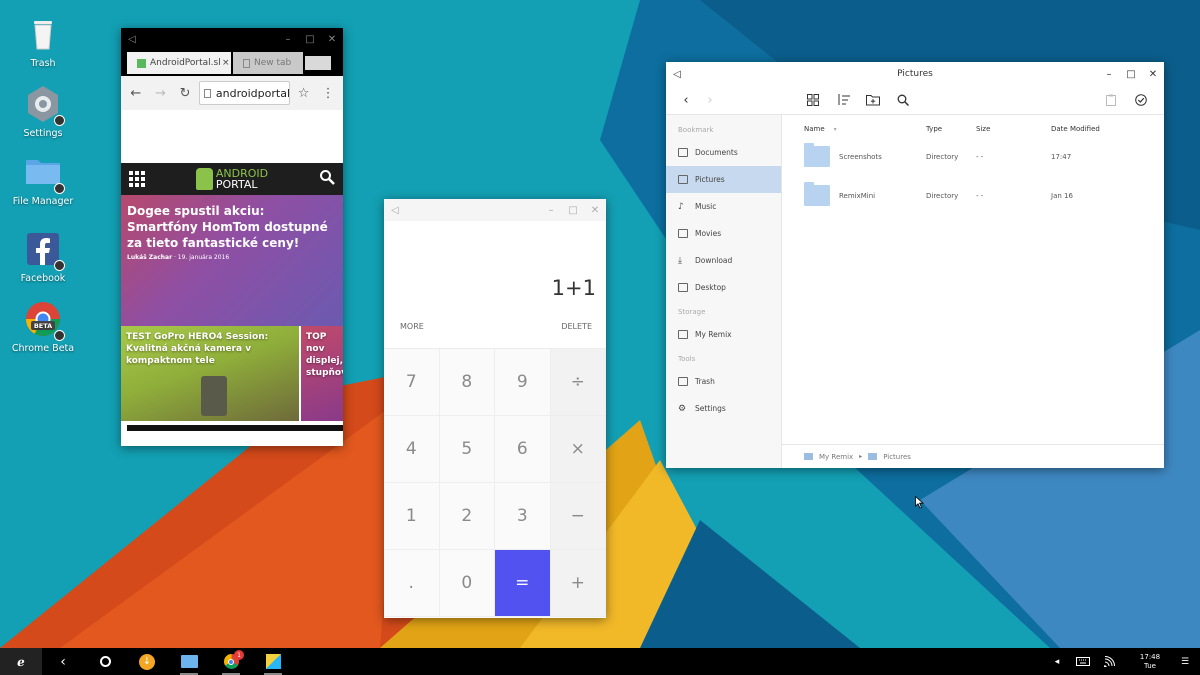 This screenshot has height=675, width=1200. I want to click on forward-arrow-icon: →, so click(161, 93).